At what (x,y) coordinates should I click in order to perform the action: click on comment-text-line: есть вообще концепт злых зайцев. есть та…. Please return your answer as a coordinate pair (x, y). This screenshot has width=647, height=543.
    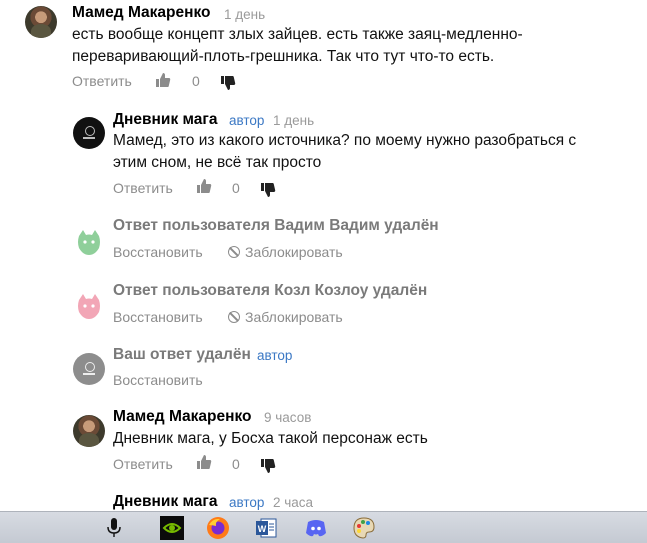
    Looking at the image, I should click on (297, 34).